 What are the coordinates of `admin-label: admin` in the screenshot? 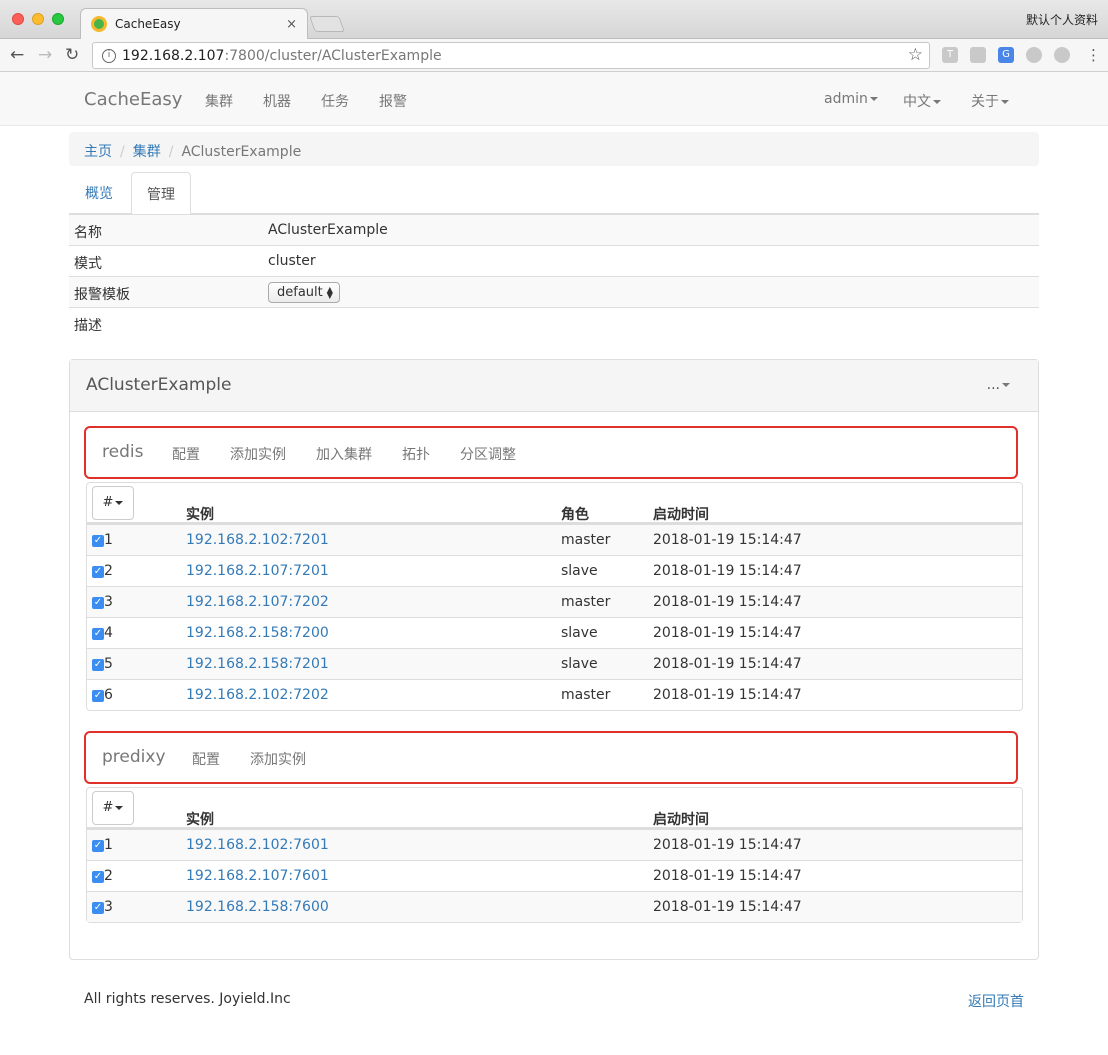 It's located at (846, 99).